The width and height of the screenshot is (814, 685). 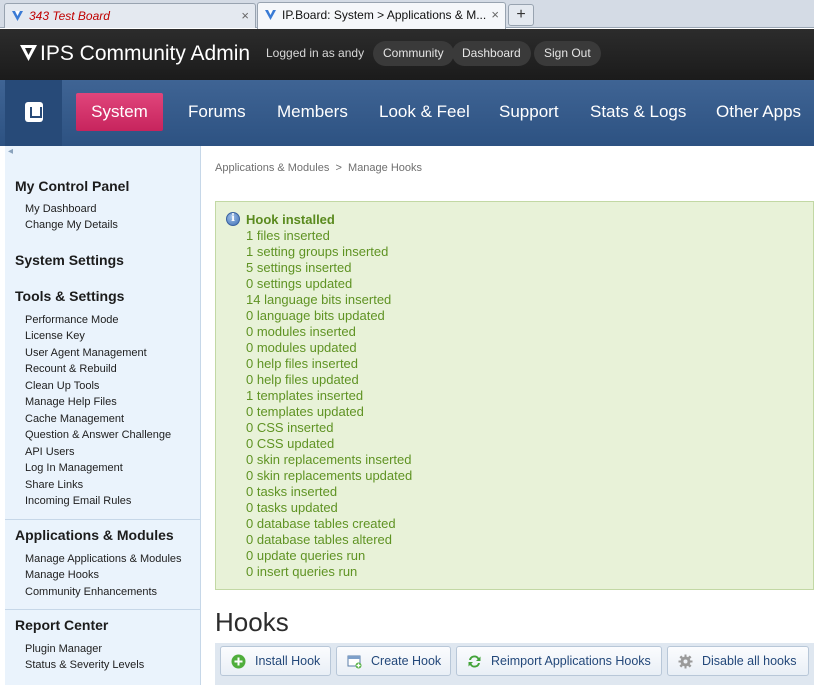 What do you see at coordinates (288, 235) in the screenshot?
I see `message-line: 1 files inserted` at bounding box center [288, 235].